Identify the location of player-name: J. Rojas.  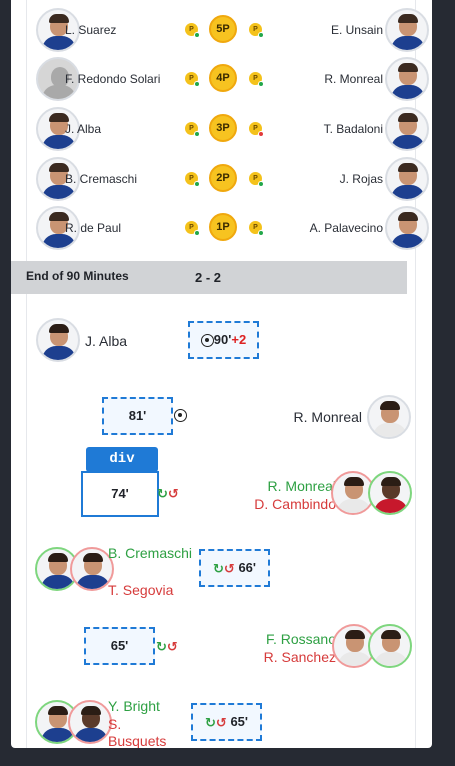
(361, 179).